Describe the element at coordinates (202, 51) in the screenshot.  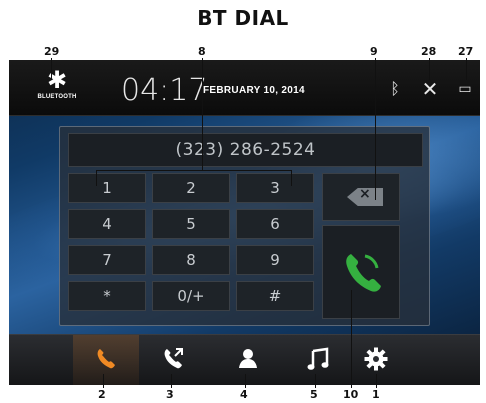
I see `callout-8: 8` at that location.